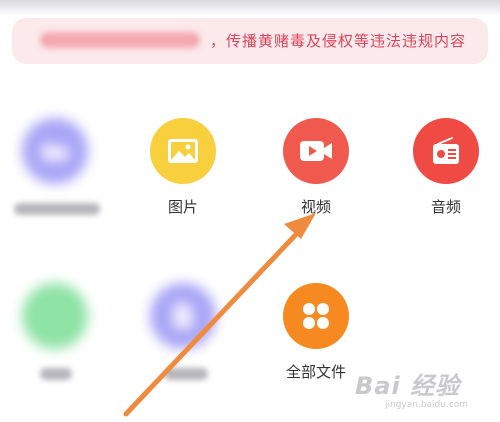 This screenshot has height=422, width=500. Describe the element at coordinates (427, 405) in the screenshot. I see `watermark-sub: jingyan.baidu.com` at that location.